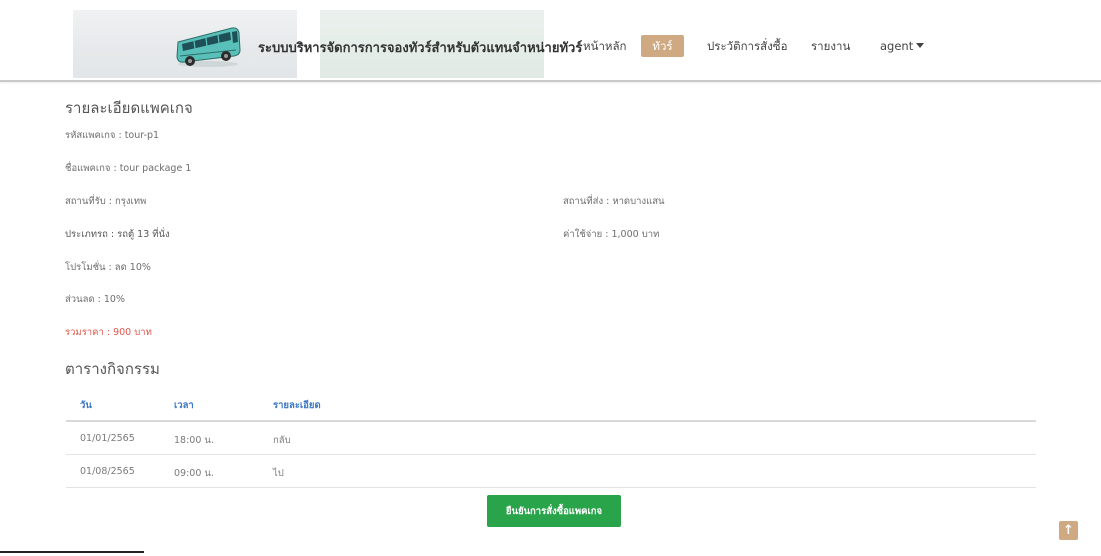  I want to click on cell-time: 09:00 น., so click(194, 473).